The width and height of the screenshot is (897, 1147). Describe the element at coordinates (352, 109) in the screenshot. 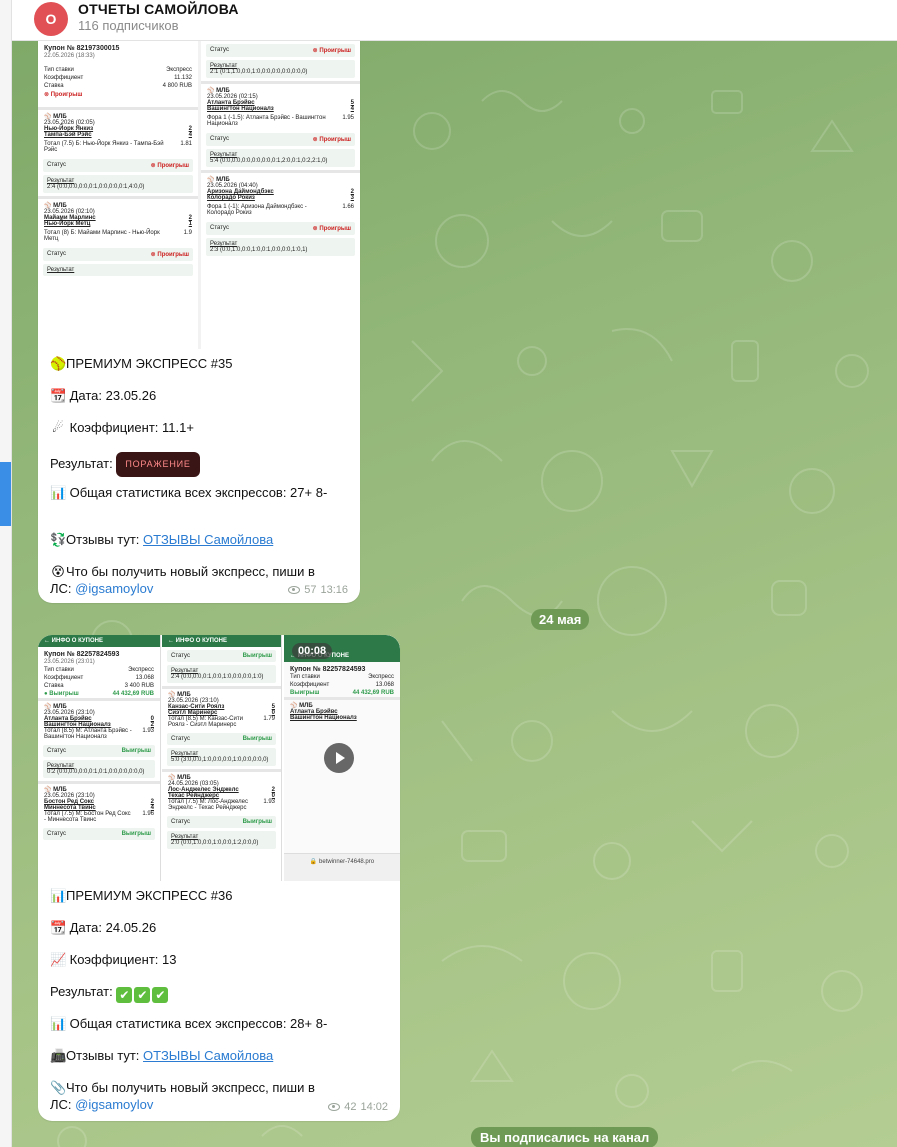

I see `event-score2: 4` at that location.